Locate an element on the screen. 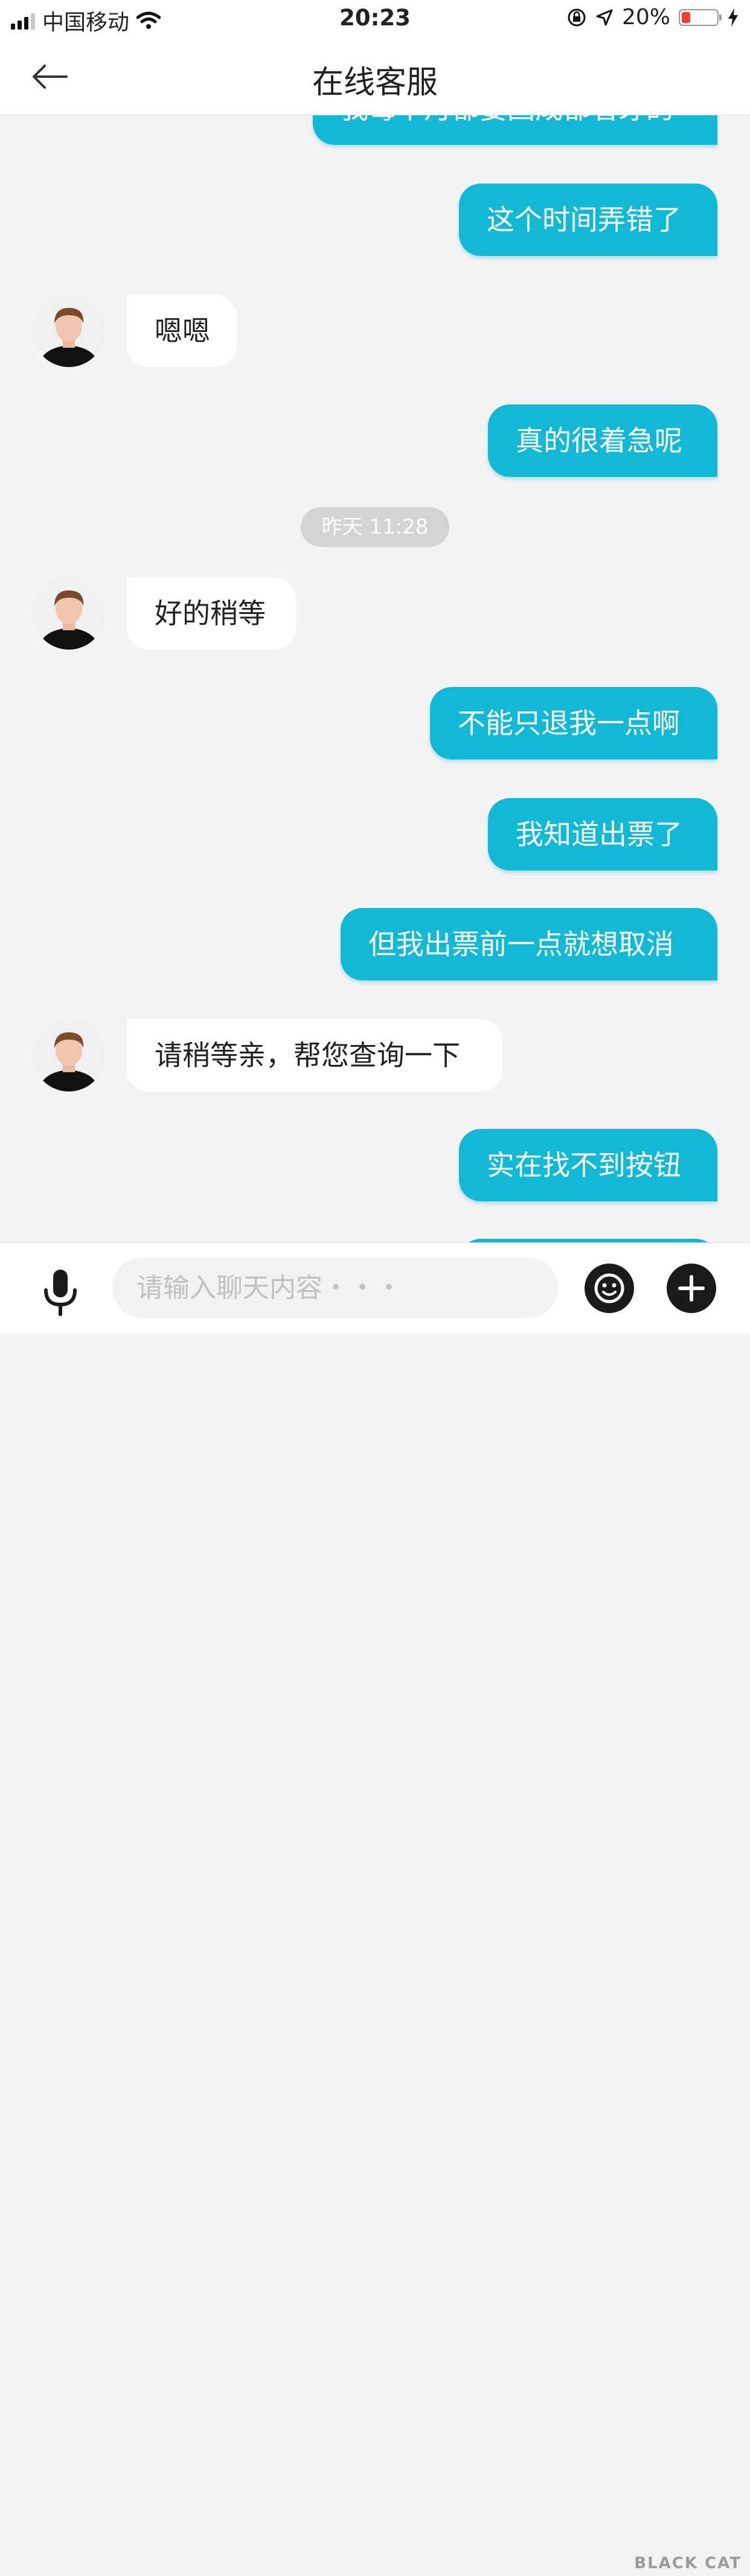 The width and height of the screenshot is (750, 2576). watermark-logo: BLACK CAT is located at coordinates (668, 2542).